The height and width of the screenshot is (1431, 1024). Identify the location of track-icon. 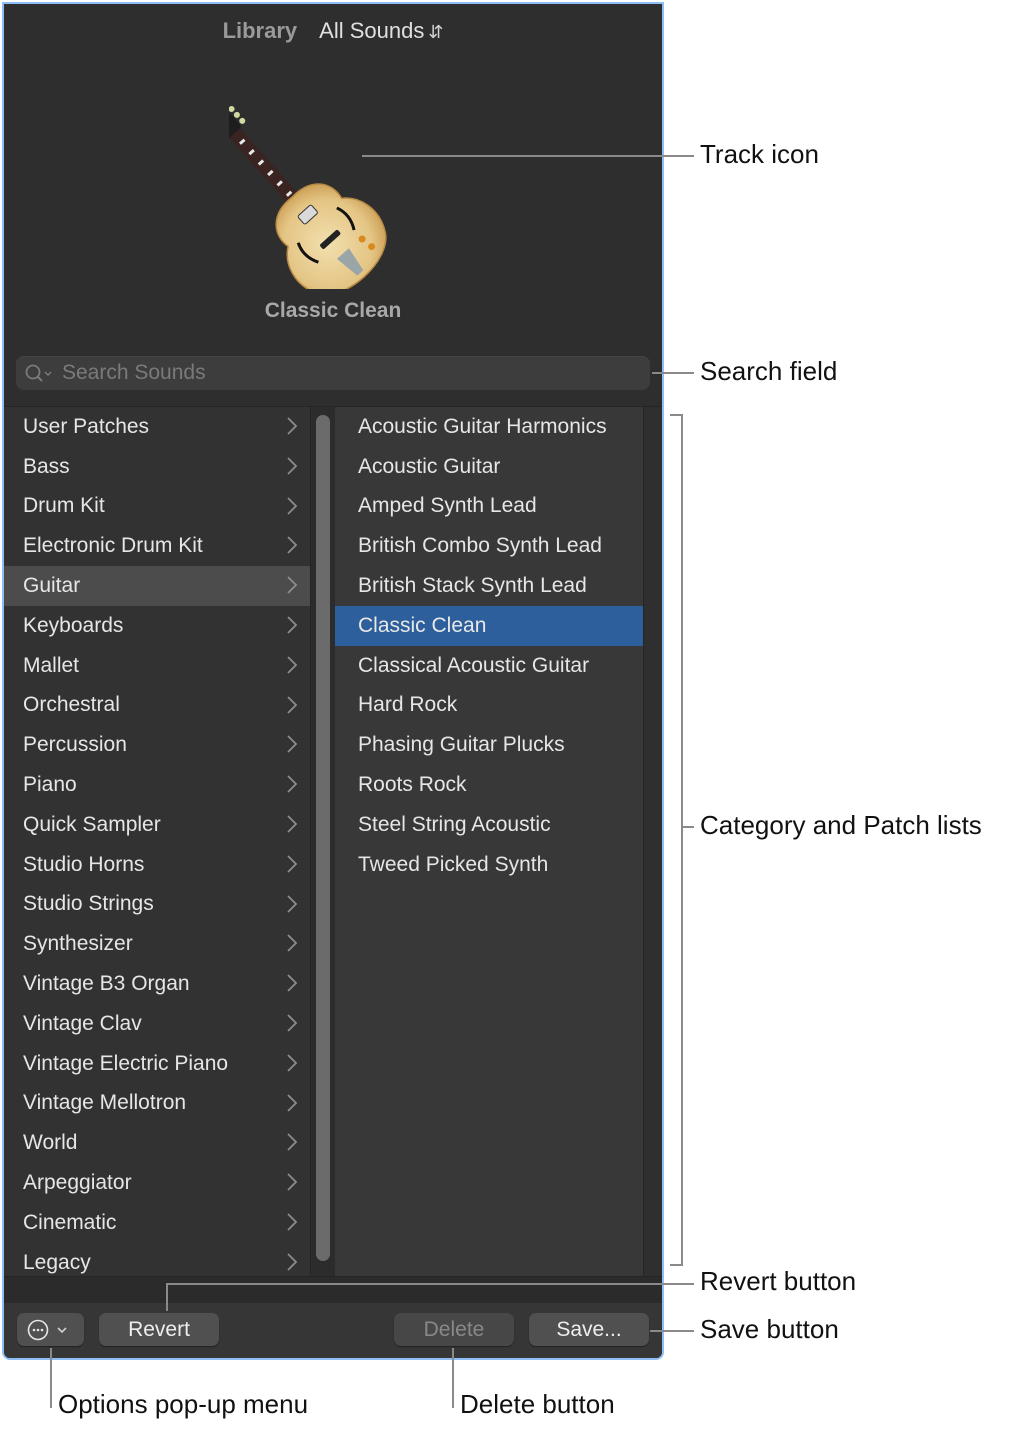
(328, 185).